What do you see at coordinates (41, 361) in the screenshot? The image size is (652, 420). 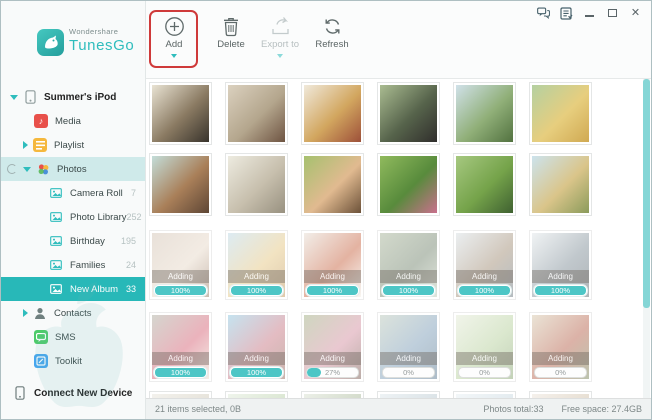 I see `toolkit-icon` at bounding box center [41, 361].